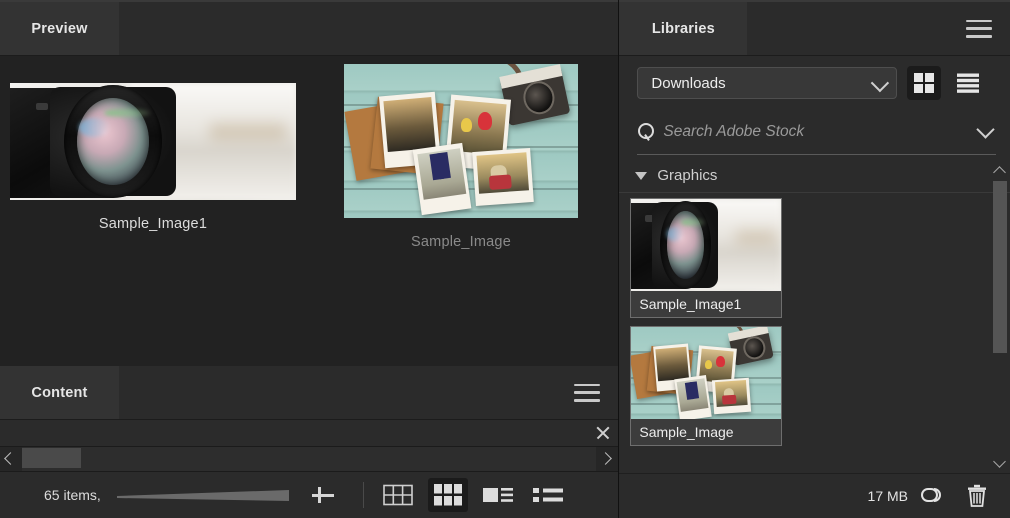  I want to click on close-icon, so click(603, 433).